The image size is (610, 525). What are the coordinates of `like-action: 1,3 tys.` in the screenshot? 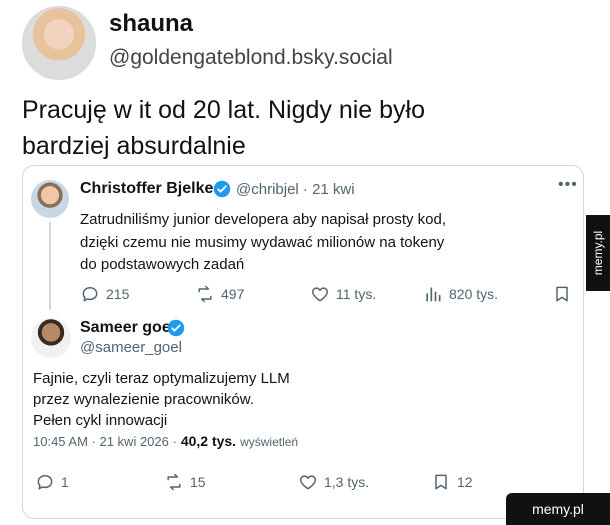 It's located at (333, 482).